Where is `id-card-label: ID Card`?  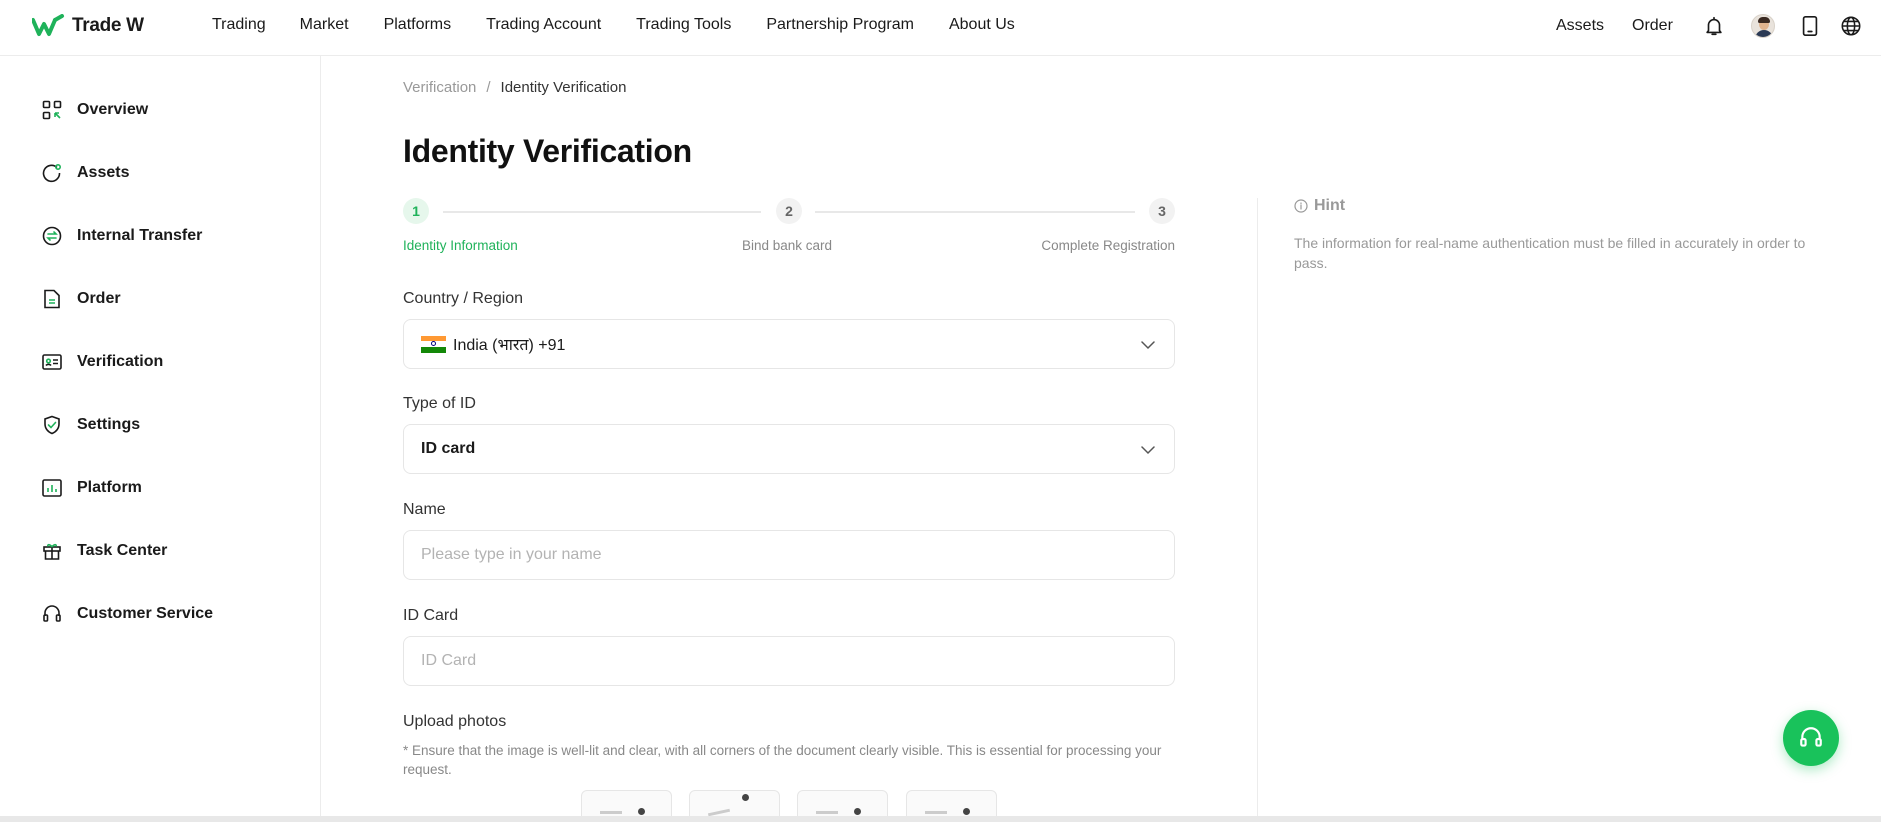
id-card-label: ID Card is located at coordinates (431, 615).